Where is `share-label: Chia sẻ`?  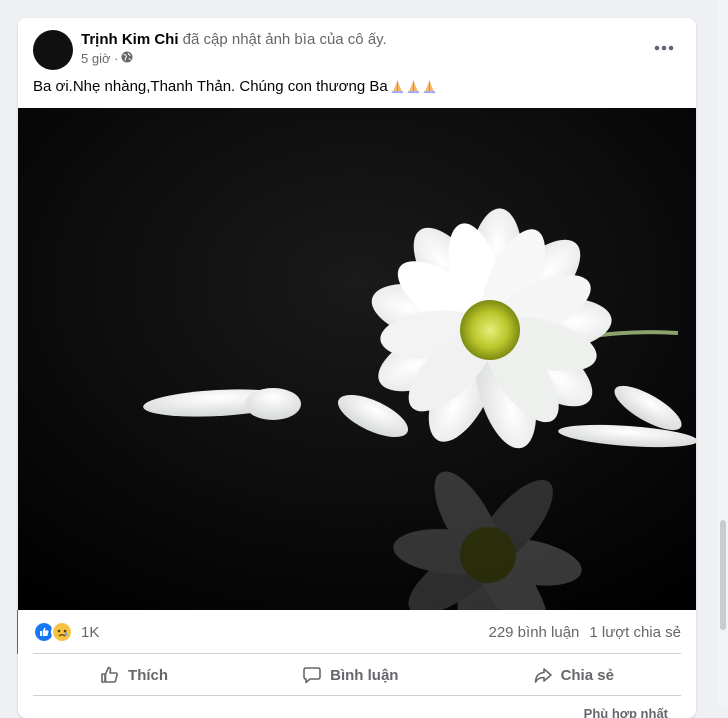 share-label: Chia sẻ is located at coordinates (587, 675).